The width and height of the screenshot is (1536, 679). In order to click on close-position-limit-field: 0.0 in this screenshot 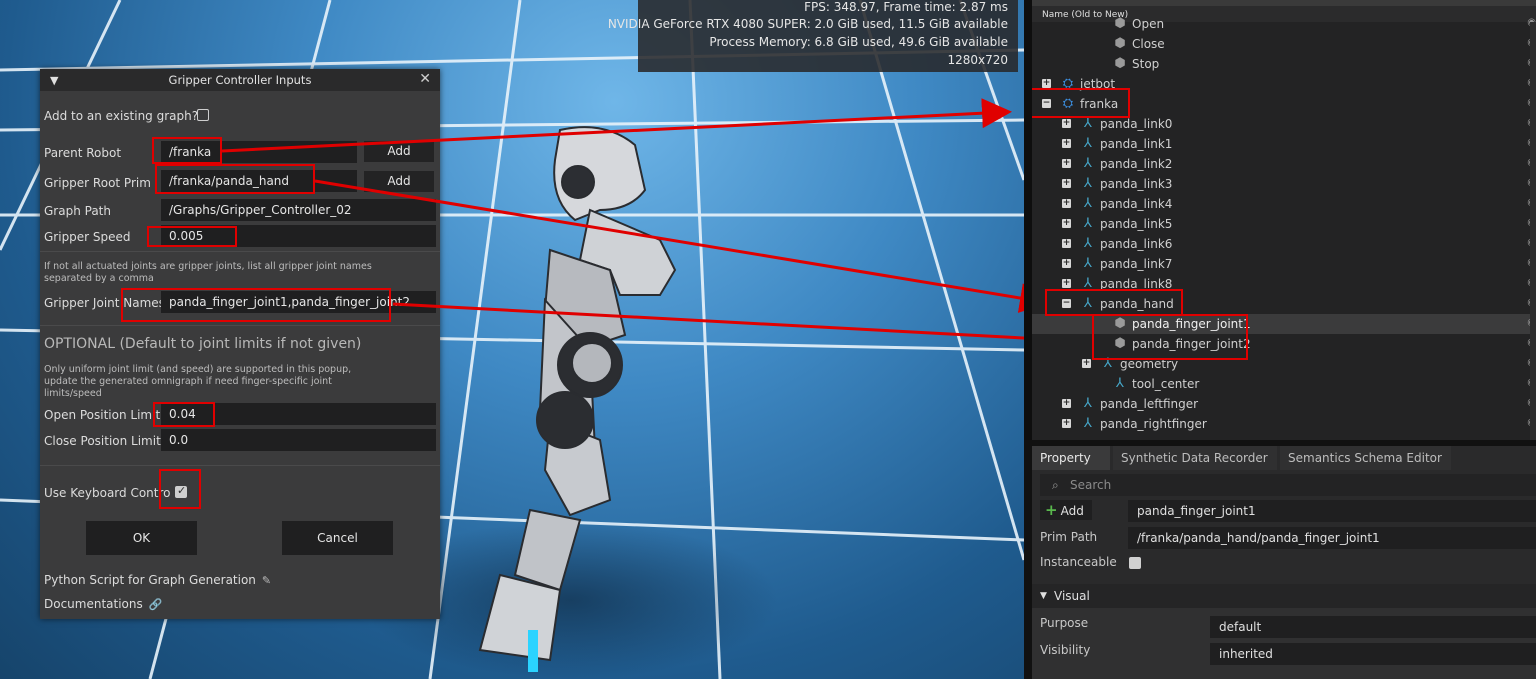, I will do `click(298, 440)`.